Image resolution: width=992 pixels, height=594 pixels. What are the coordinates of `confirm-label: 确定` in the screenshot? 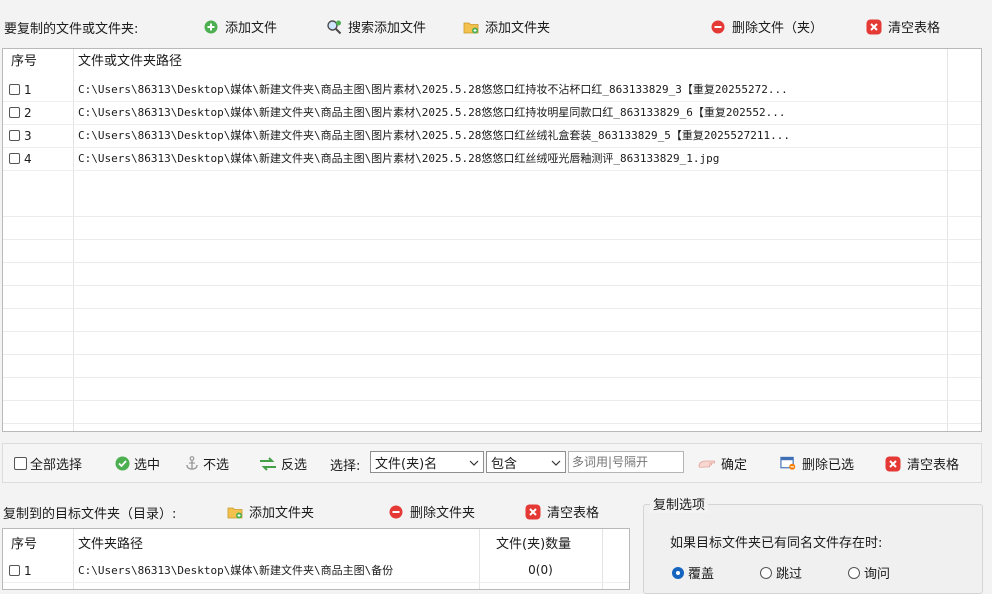 It's located at (734, 465).